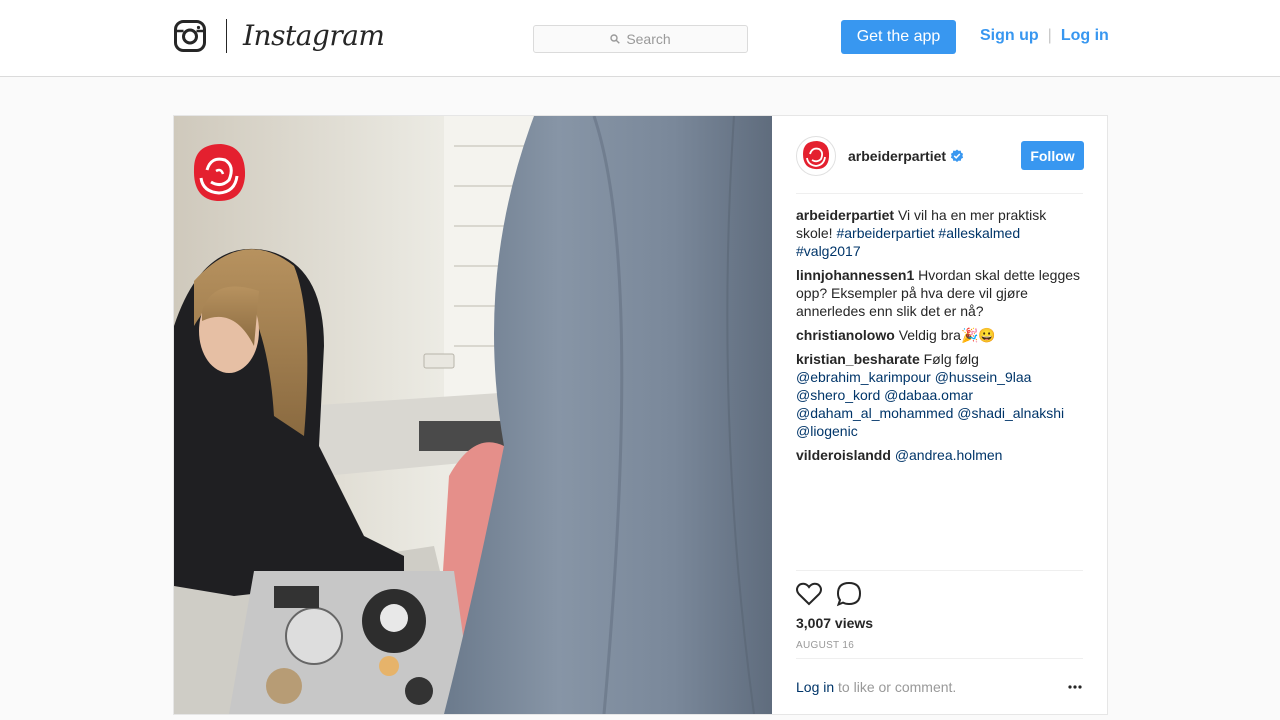 Image resolution: width=1280 pixels, height=720 pixels. What do you see at coordinates (957, 155) in the screenshot?
I see `verified-badge-icon` at bounding box center [957, 155].